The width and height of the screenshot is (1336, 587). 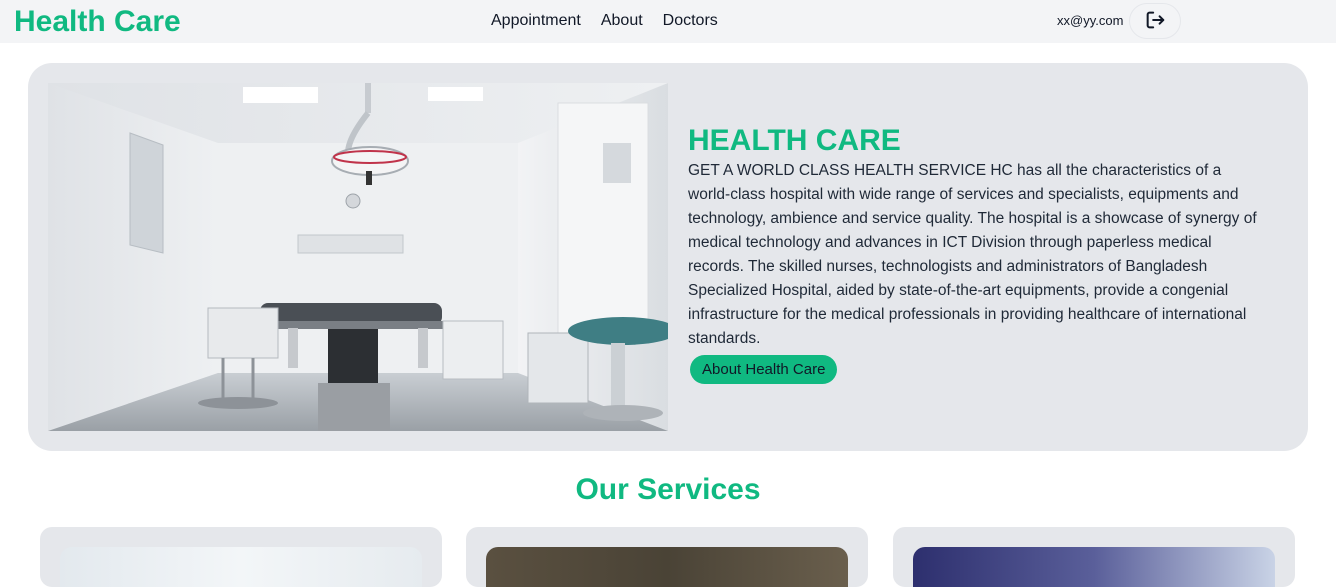 I want to click on nav-links: Appointment About Doctors, so click(x=604, y=21).